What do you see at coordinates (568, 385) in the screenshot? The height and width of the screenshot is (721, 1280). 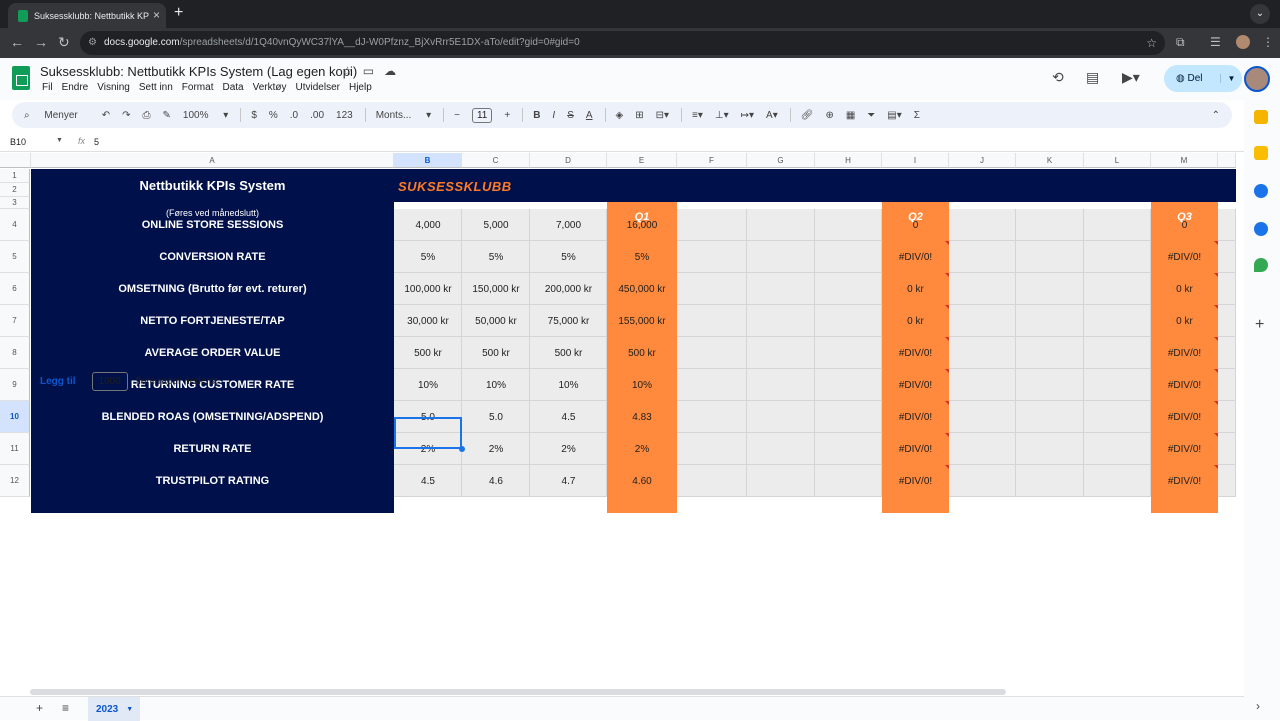 I see `value-cell-mar: 10%` at bounding box center [568, 385].